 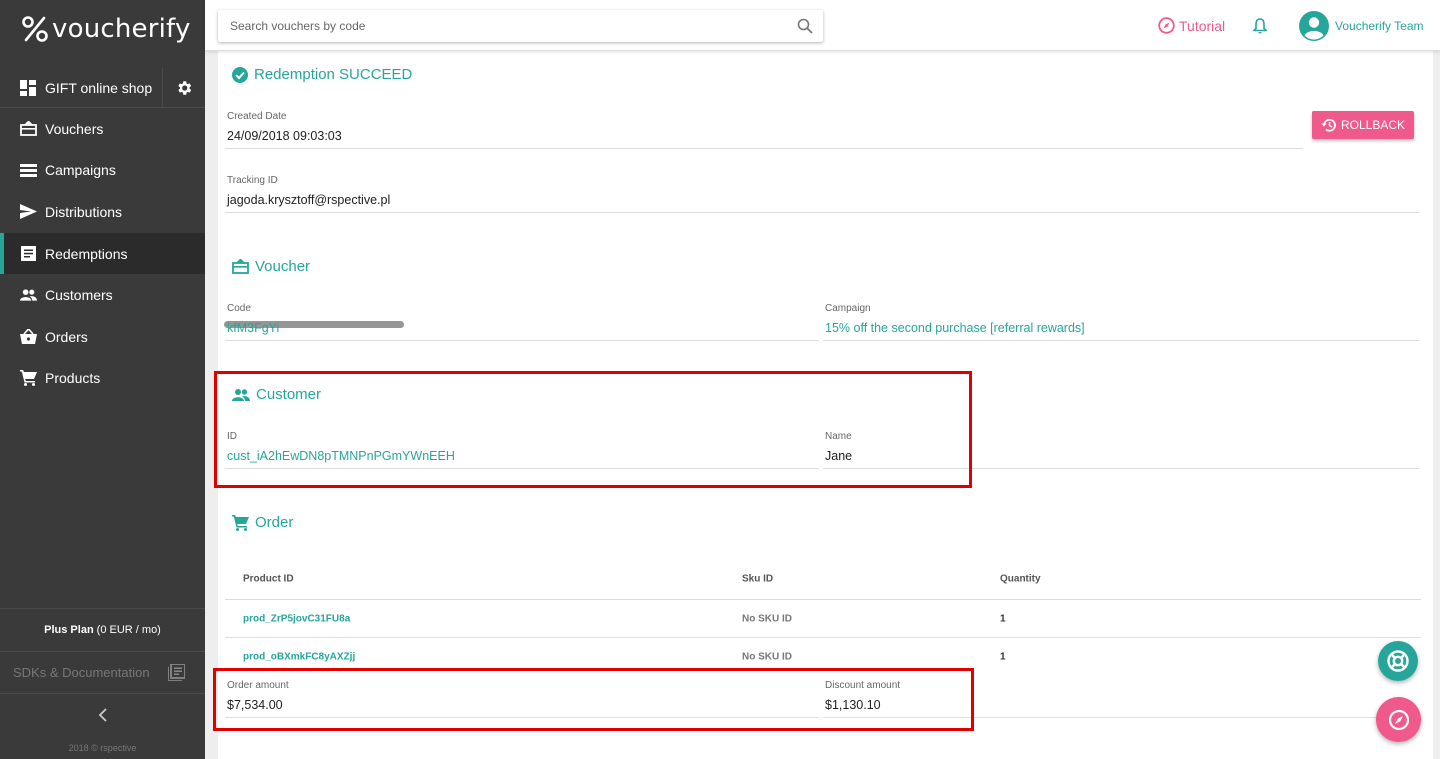 I want to click on product-id-link: prod_ZrP5jovC31FU8a, so click(x=296, y=618).